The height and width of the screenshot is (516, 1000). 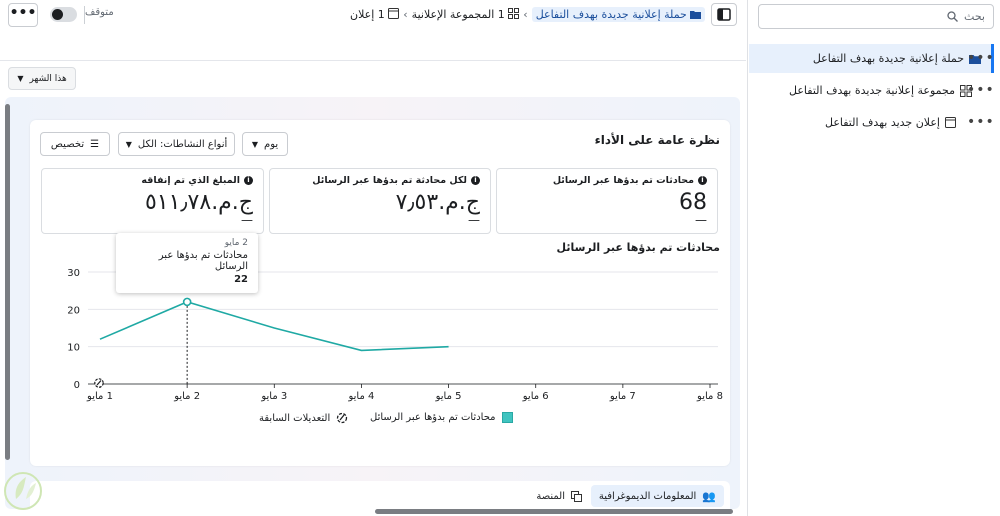 What do you see at coordinates (57, 14) in the screenshot?
I see `toggle-knob` at bounding box center [57, 14].